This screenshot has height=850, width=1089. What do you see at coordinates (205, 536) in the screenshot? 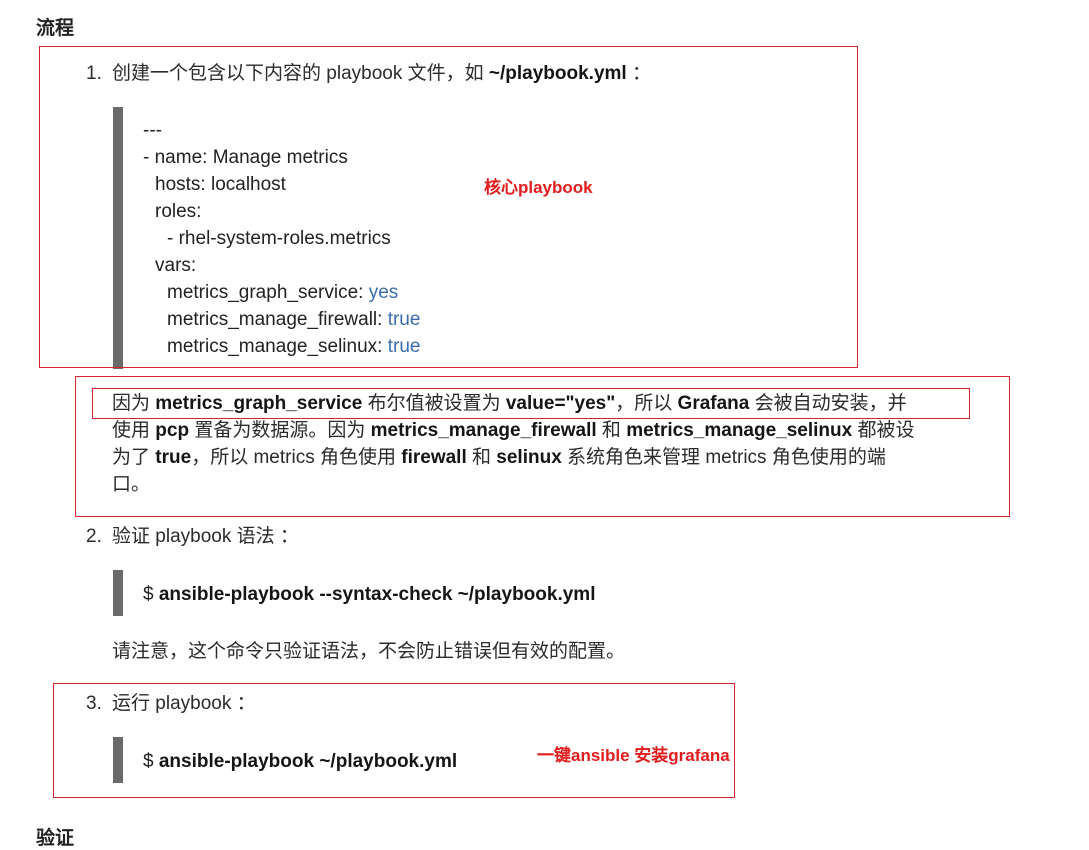
I see `step-2-text: 验证 playbook 语法 ：` at bounding box center [205, 536].